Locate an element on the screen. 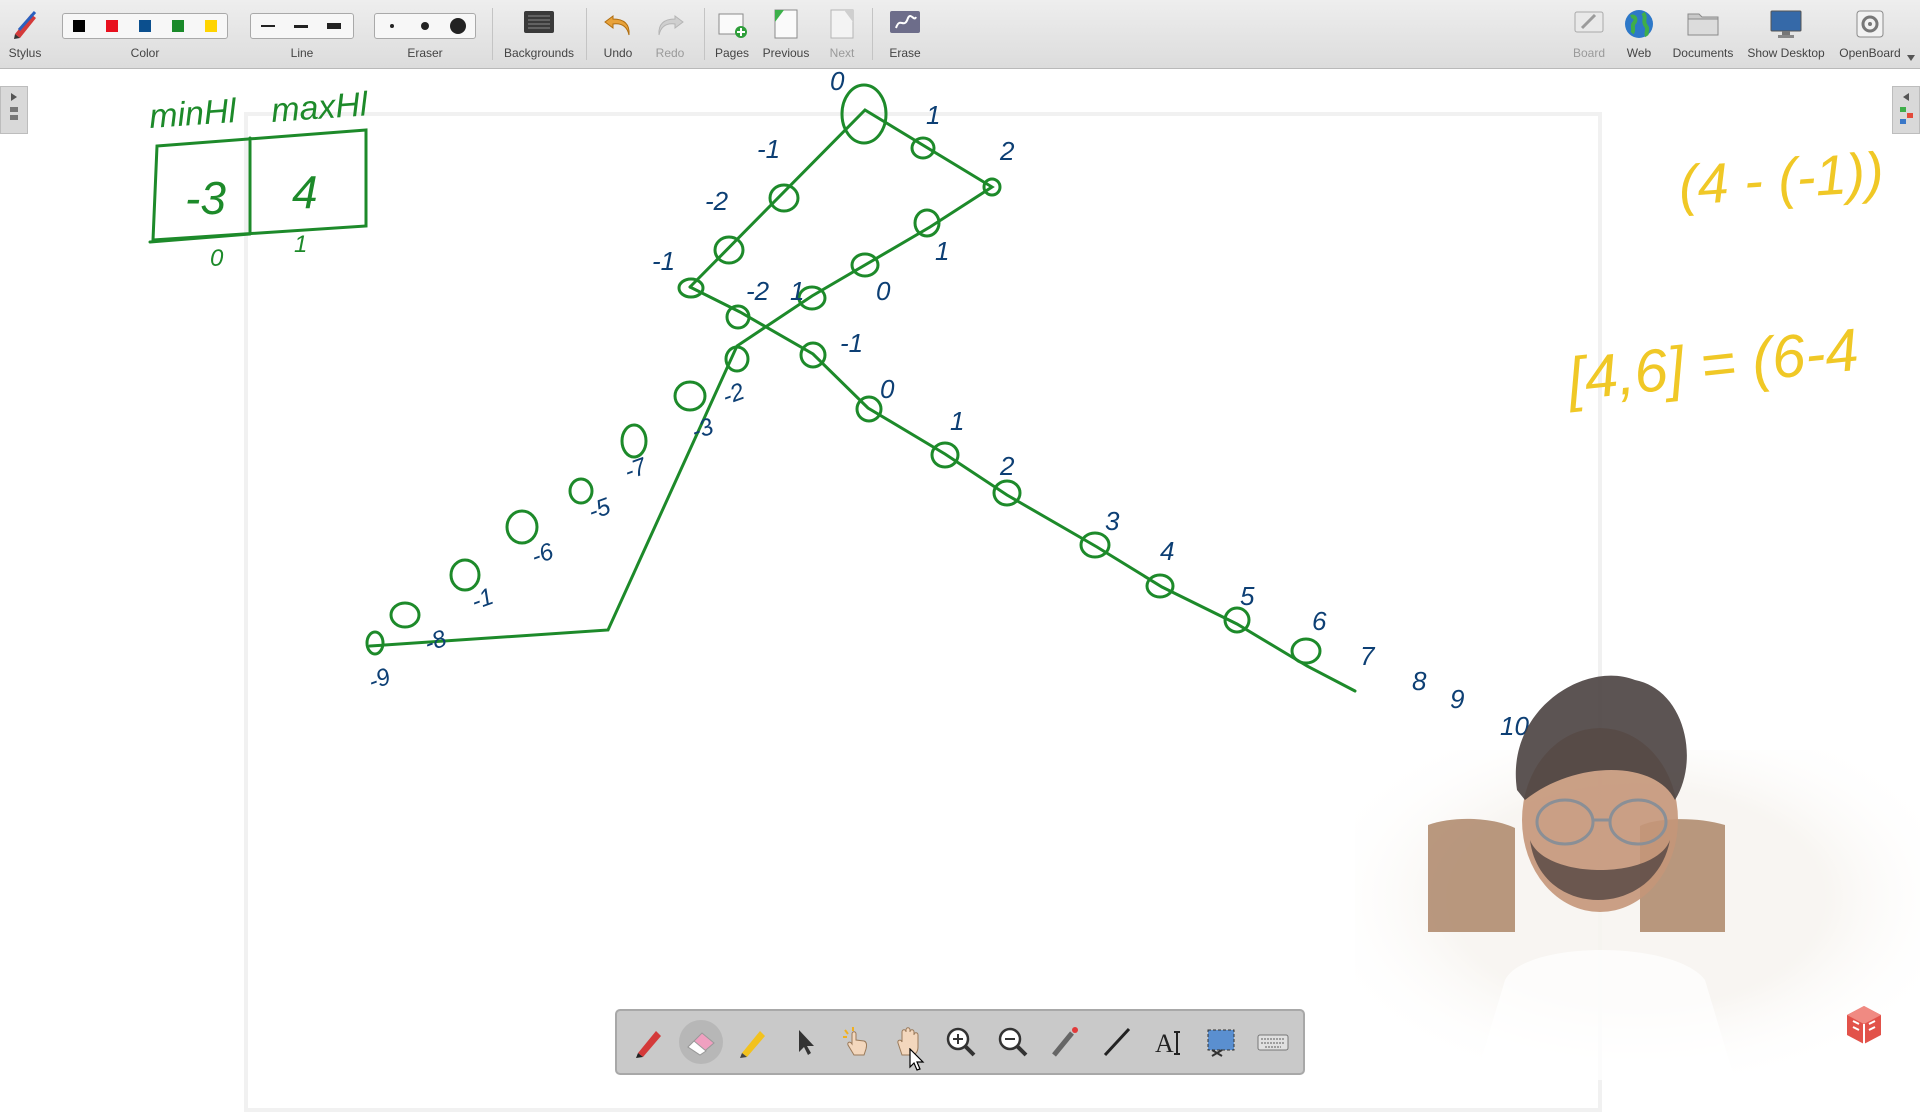 The height and width of the screenshot is (1112, 1920). level-label: 3 is located at coordinates (1112, 521).